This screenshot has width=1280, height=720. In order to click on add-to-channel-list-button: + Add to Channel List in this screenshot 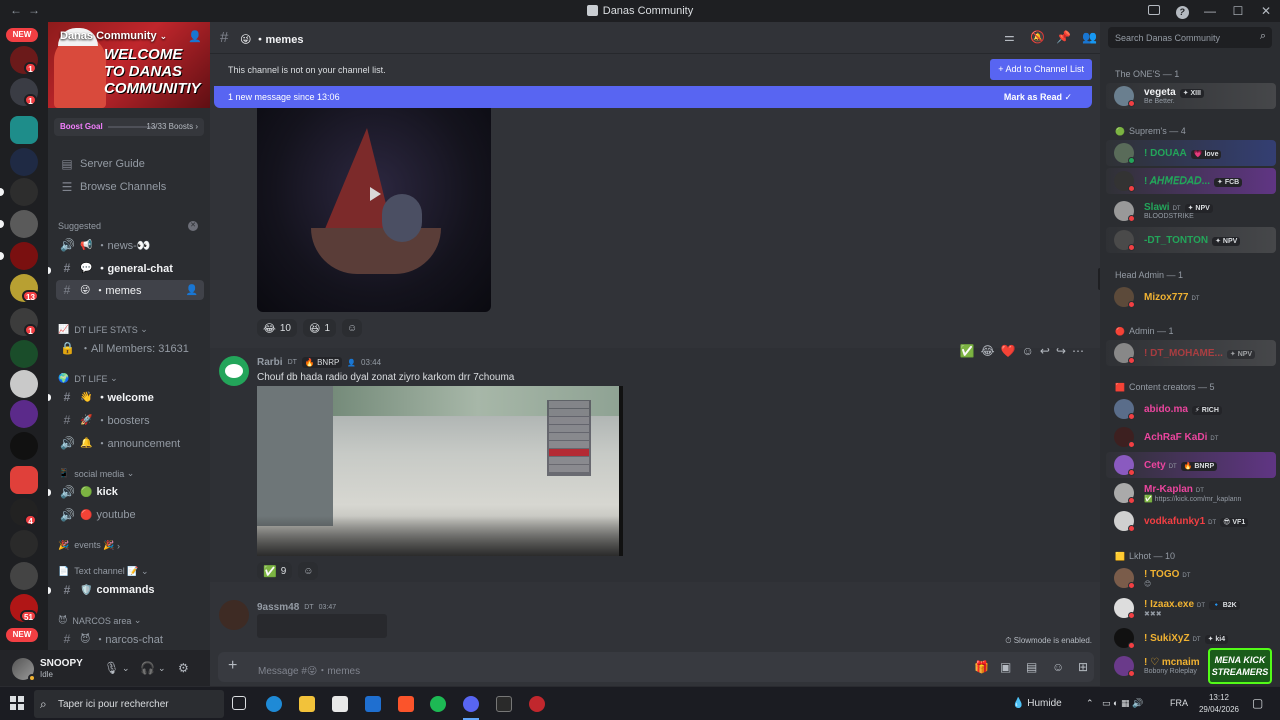, I will do `click(1041, 69)`.